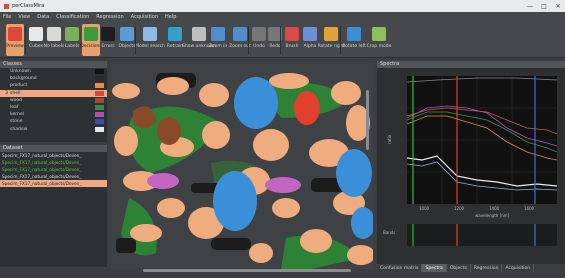  I want to click on class-item-wood: wood, so click(53, 100).